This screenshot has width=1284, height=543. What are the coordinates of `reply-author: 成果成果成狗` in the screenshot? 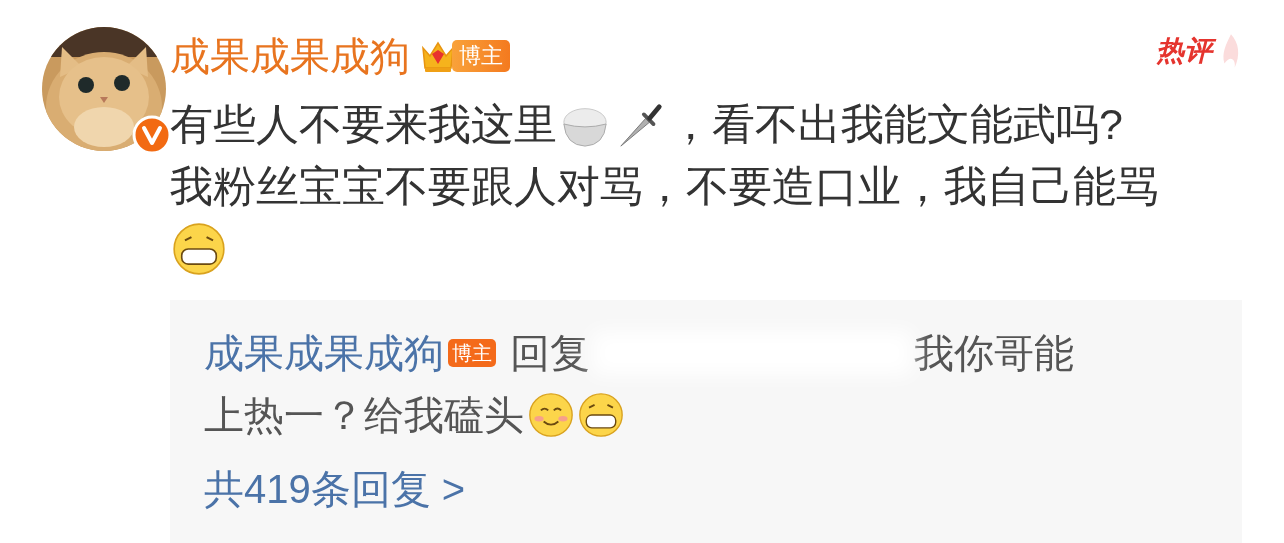 It's located at (324, 353).